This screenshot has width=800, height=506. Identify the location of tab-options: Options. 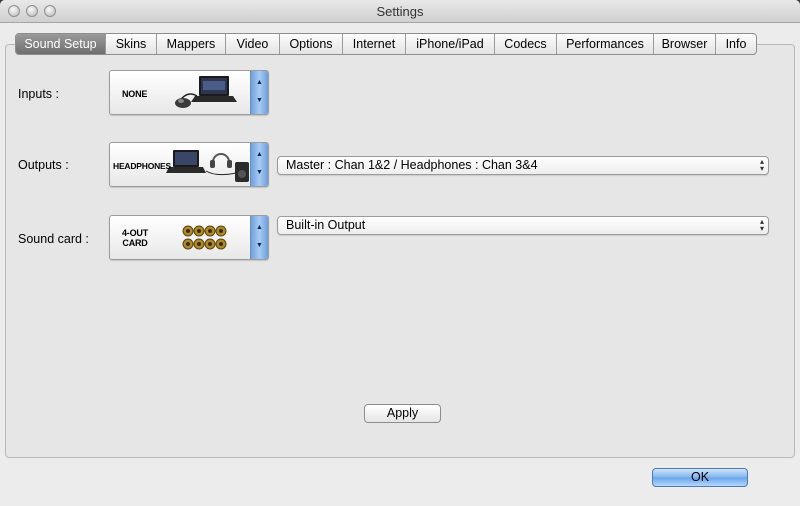
(311, 44).